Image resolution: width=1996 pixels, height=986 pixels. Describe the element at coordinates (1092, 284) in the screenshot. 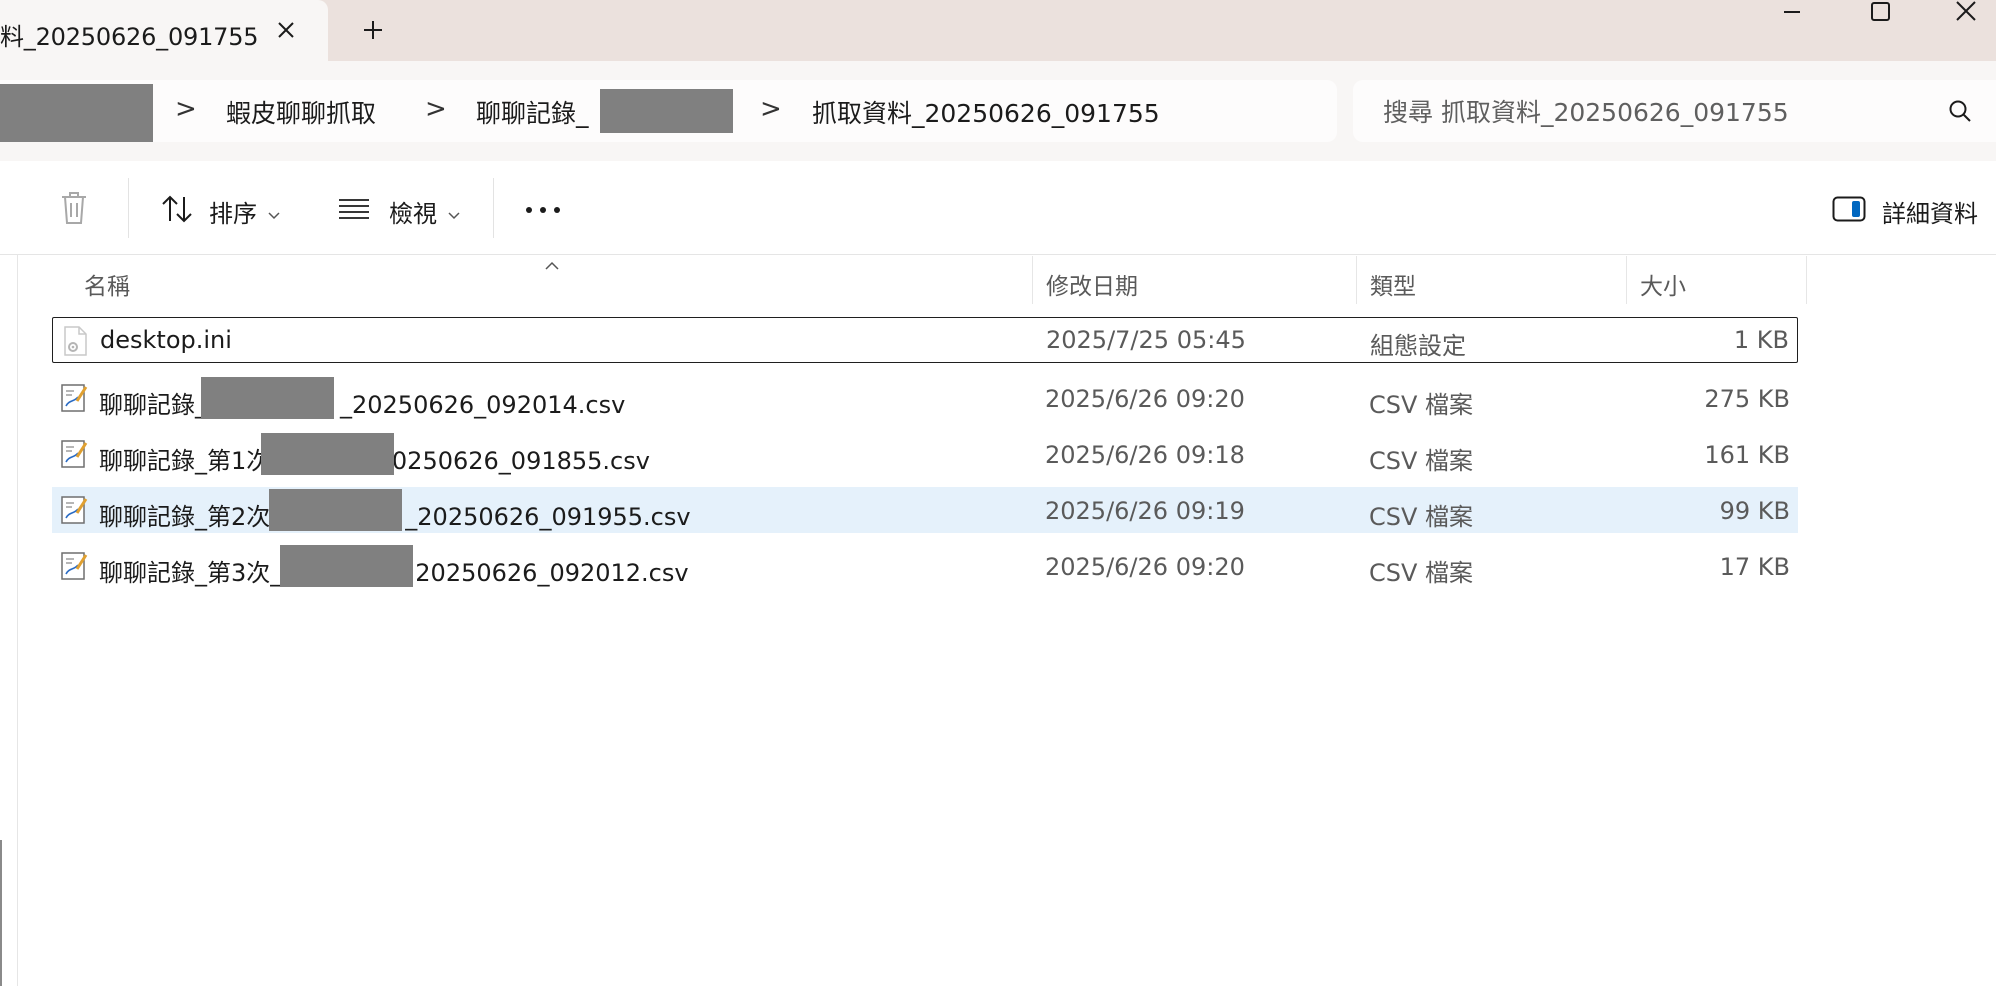

I see `column-header-date: 修改日期` at that location.